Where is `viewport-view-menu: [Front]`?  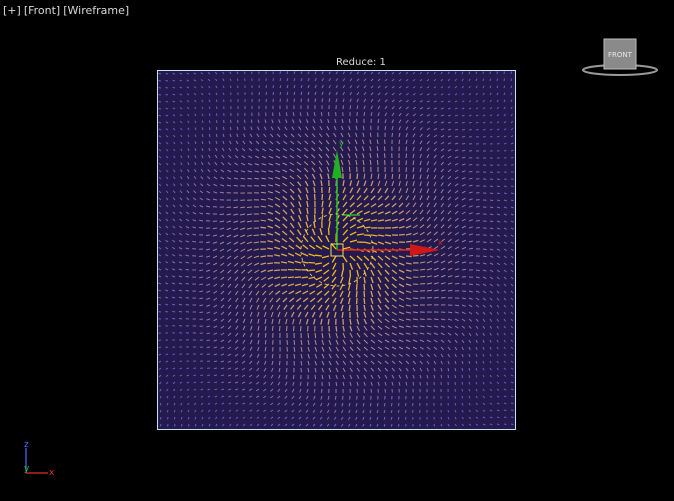
viewport-view-menu: [Front] is located at coordinates (42, 10).